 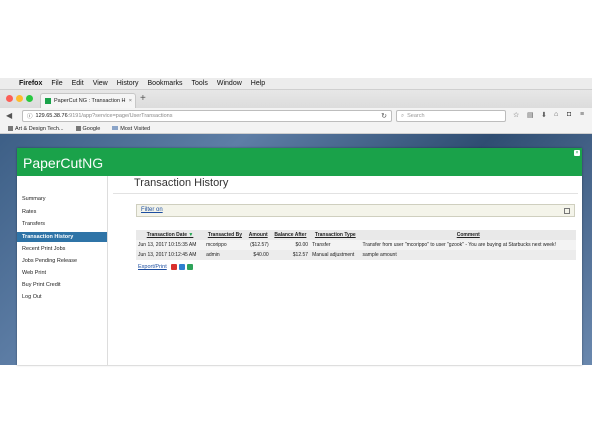 What do you see at coordinates (115, 128) in the screenshot?
I see `folder-icon` at bounding box center [115, 128].